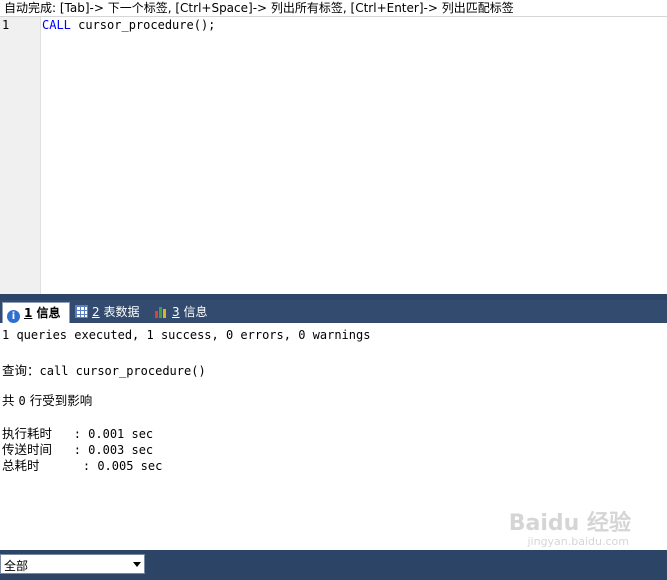 The image size is (667, 580). What do you see at coordinates (578, 541) in the screenshot?
I see `watermark-url: jingyan.baidu.com` at bounding box center [578, 541].